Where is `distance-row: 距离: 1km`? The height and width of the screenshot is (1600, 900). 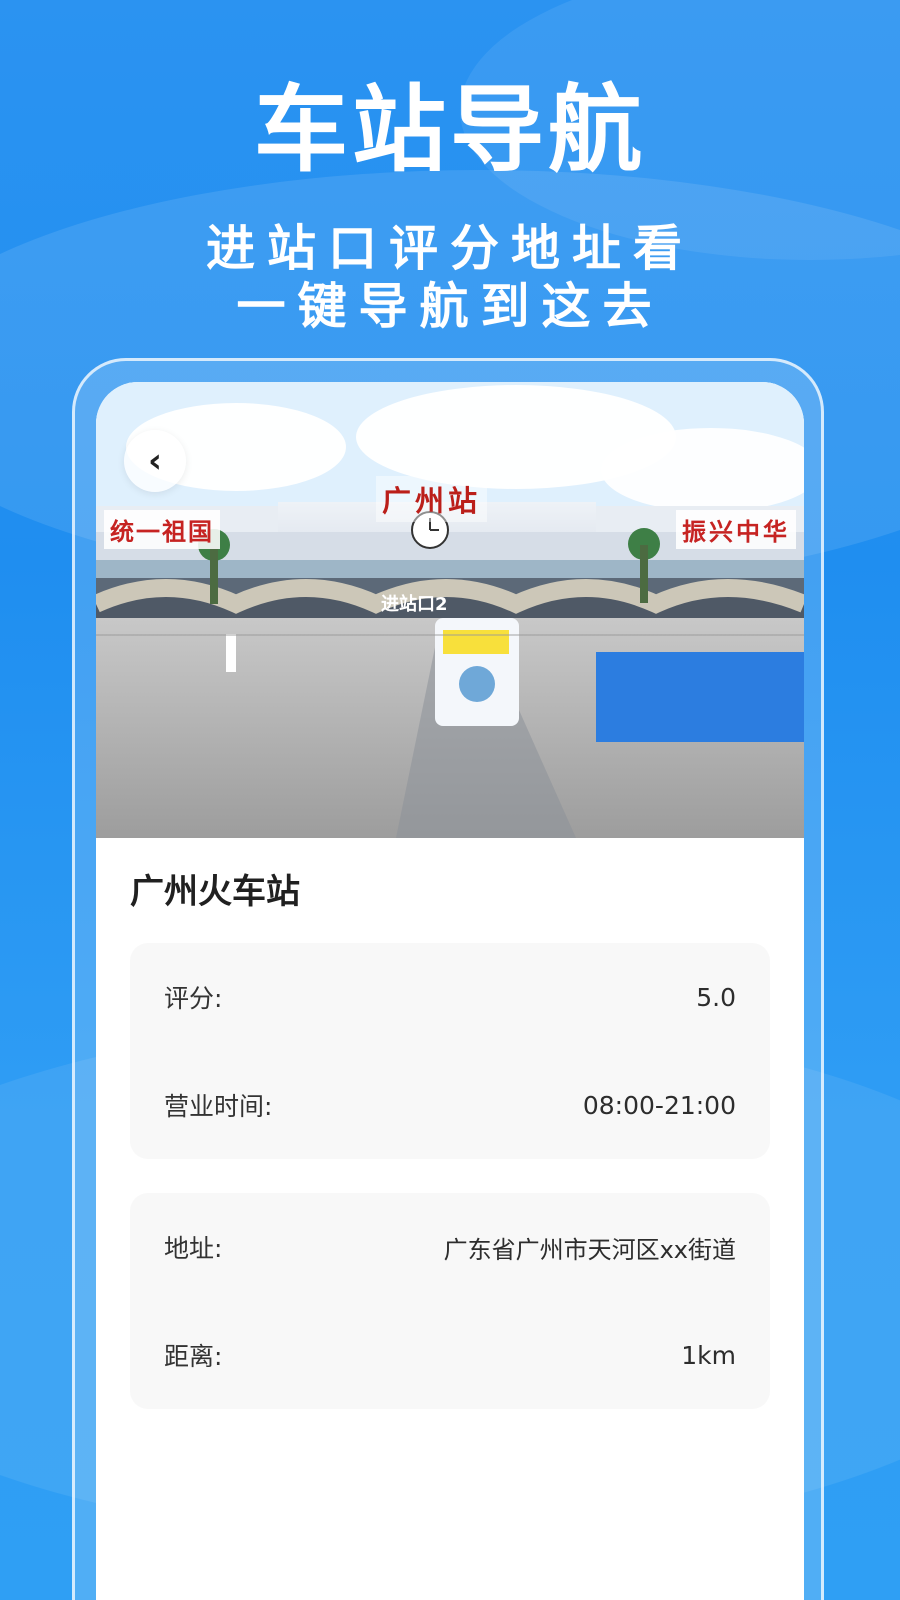 distance-row: 距离: 1km is located at coordinates (450, 1355).